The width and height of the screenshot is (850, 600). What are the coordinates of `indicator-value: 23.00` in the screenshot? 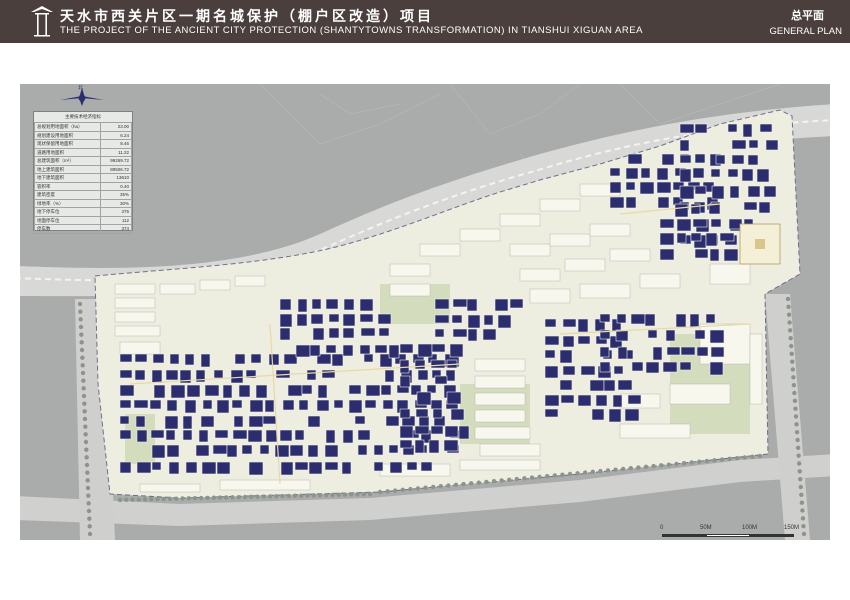 It's located at (116, 127).